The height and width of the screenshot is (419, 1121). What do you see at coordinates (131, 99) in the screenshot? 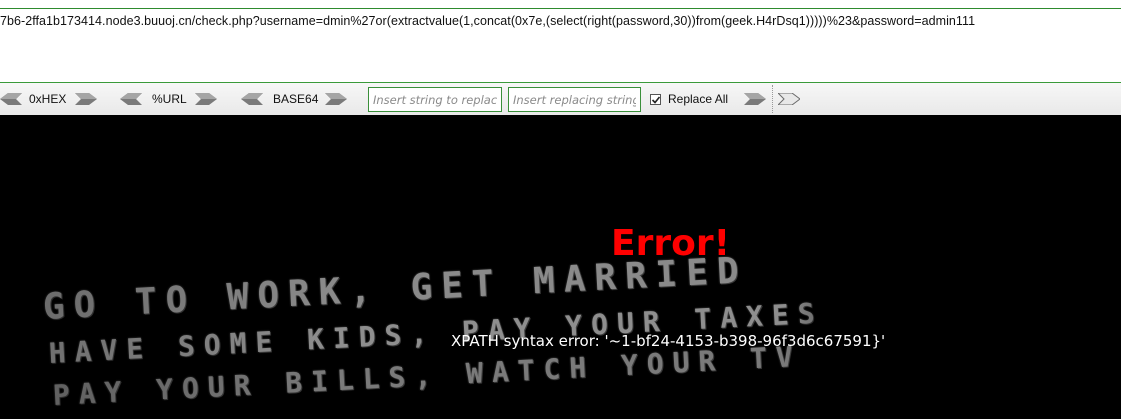
I see `url-decode-arrow-icon` at bounding box center [131, 99].